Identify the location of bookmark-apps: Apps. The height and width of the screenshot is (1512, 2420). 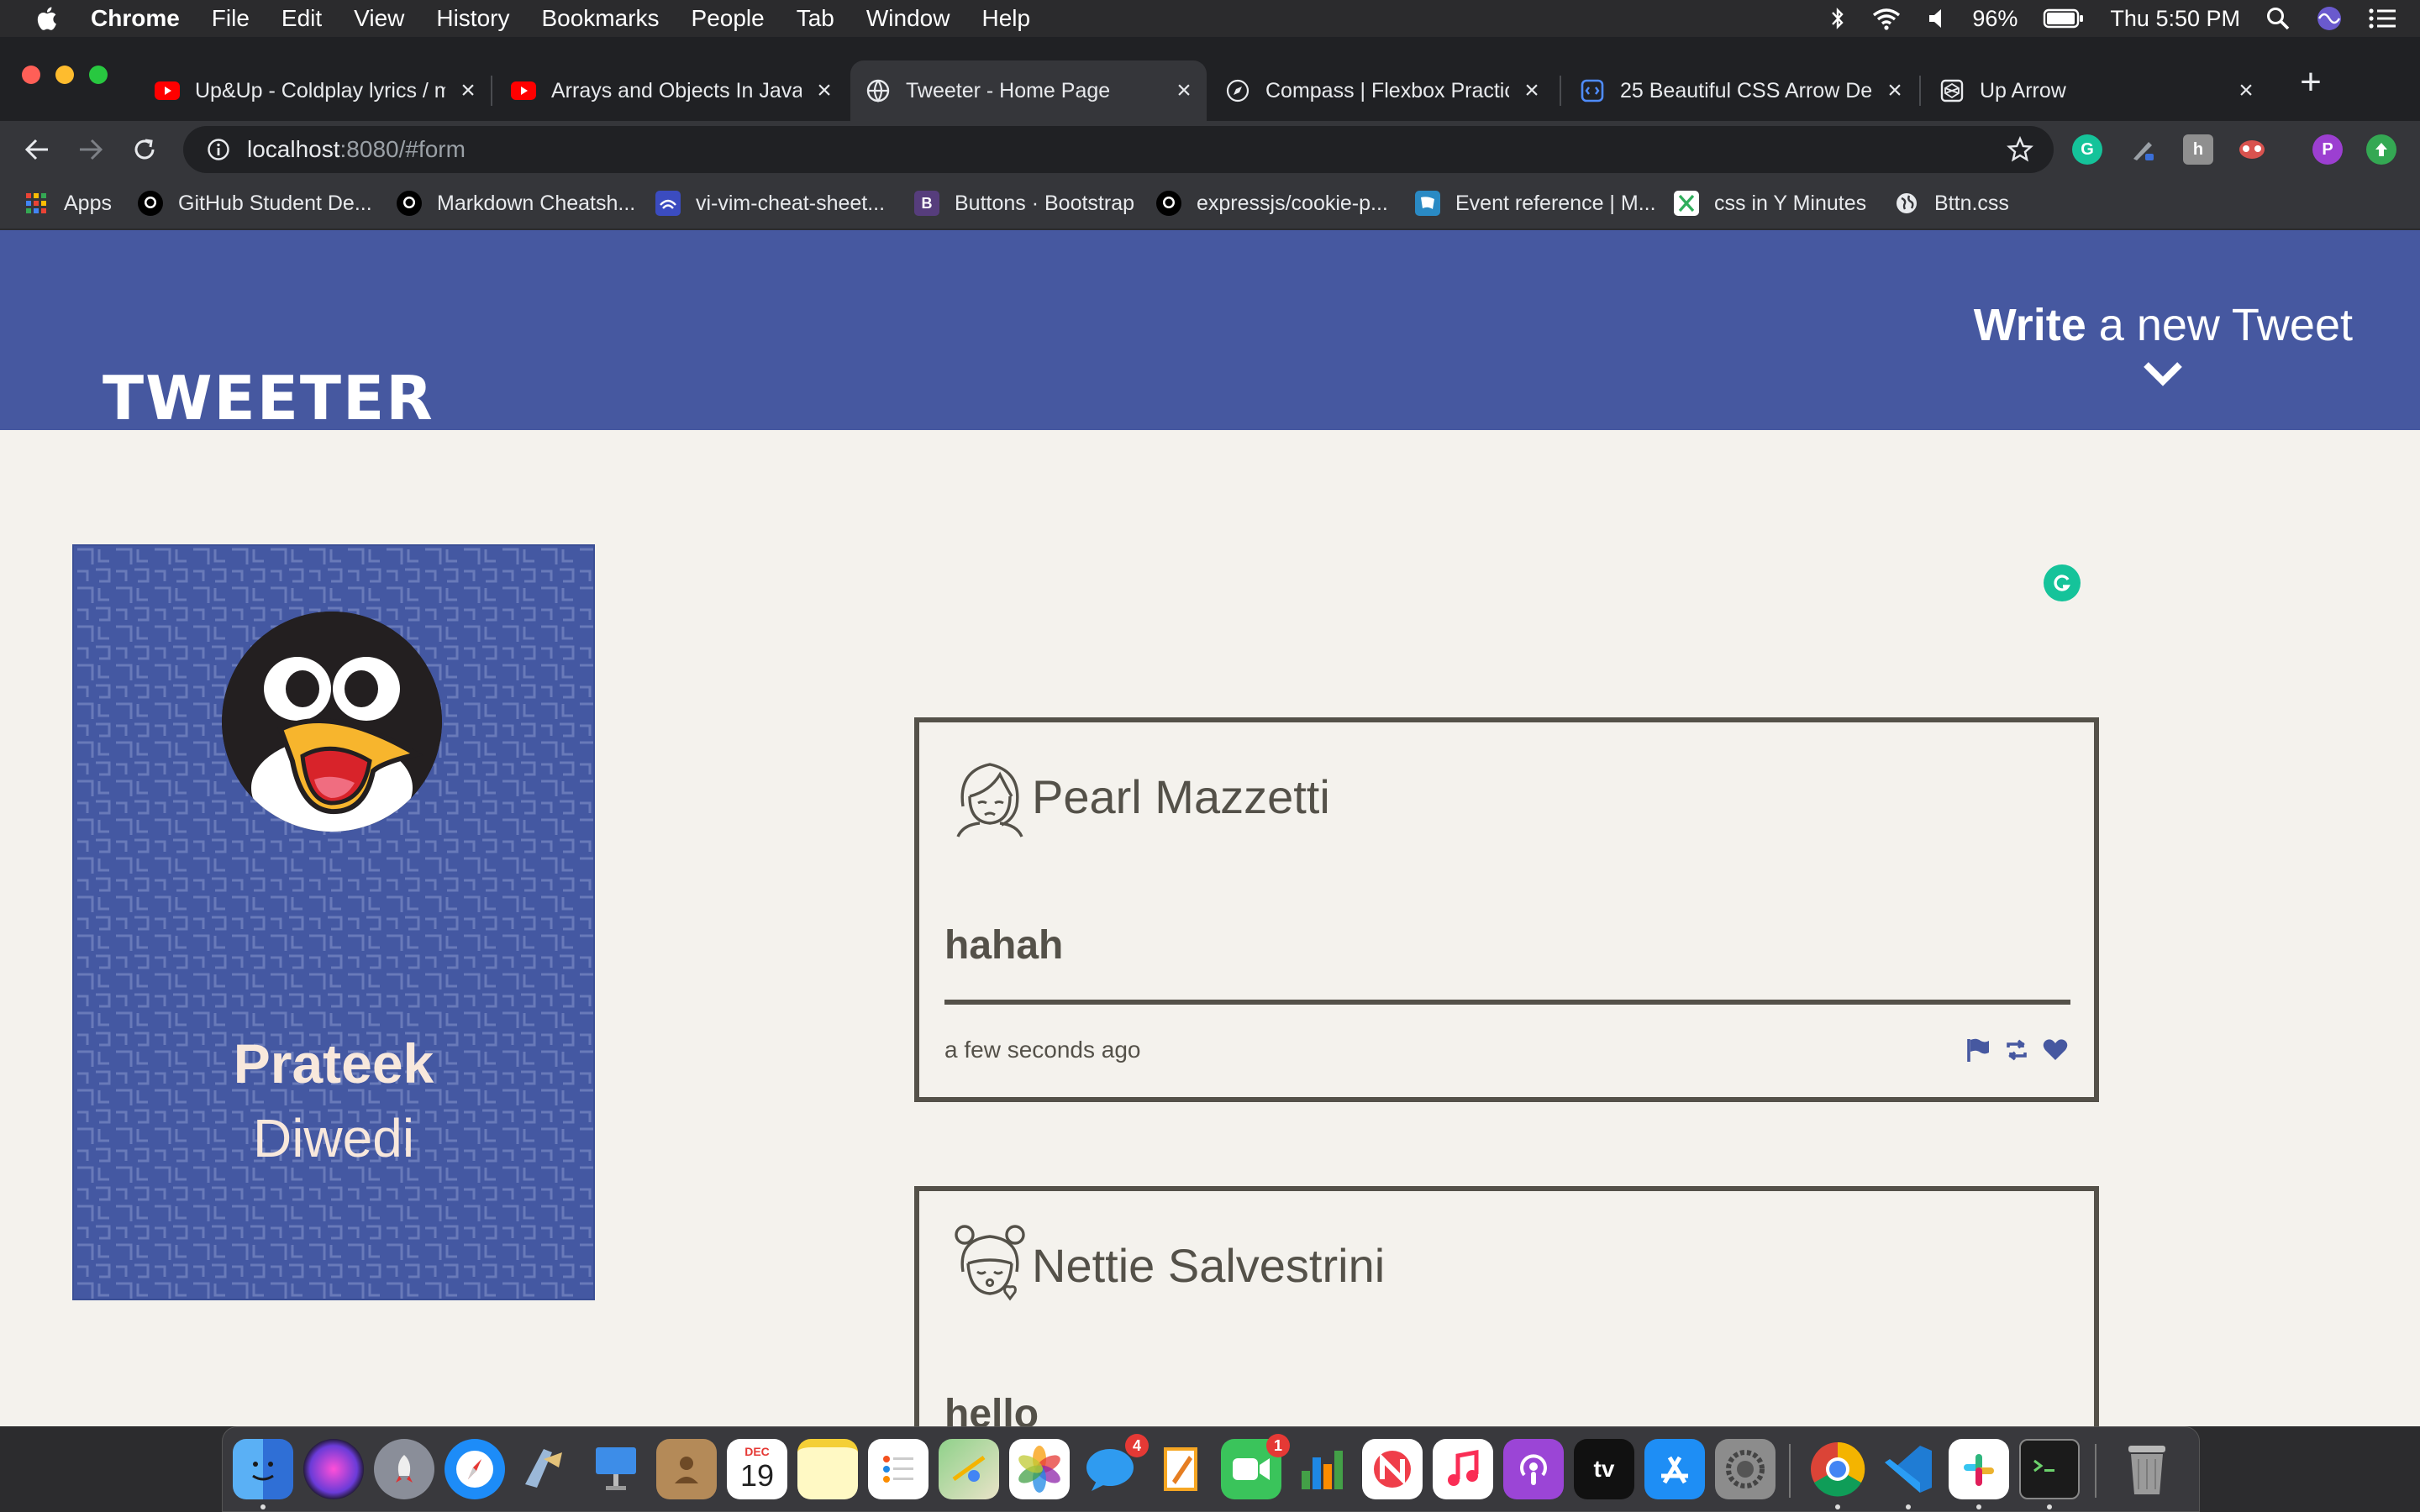
(68, 203).